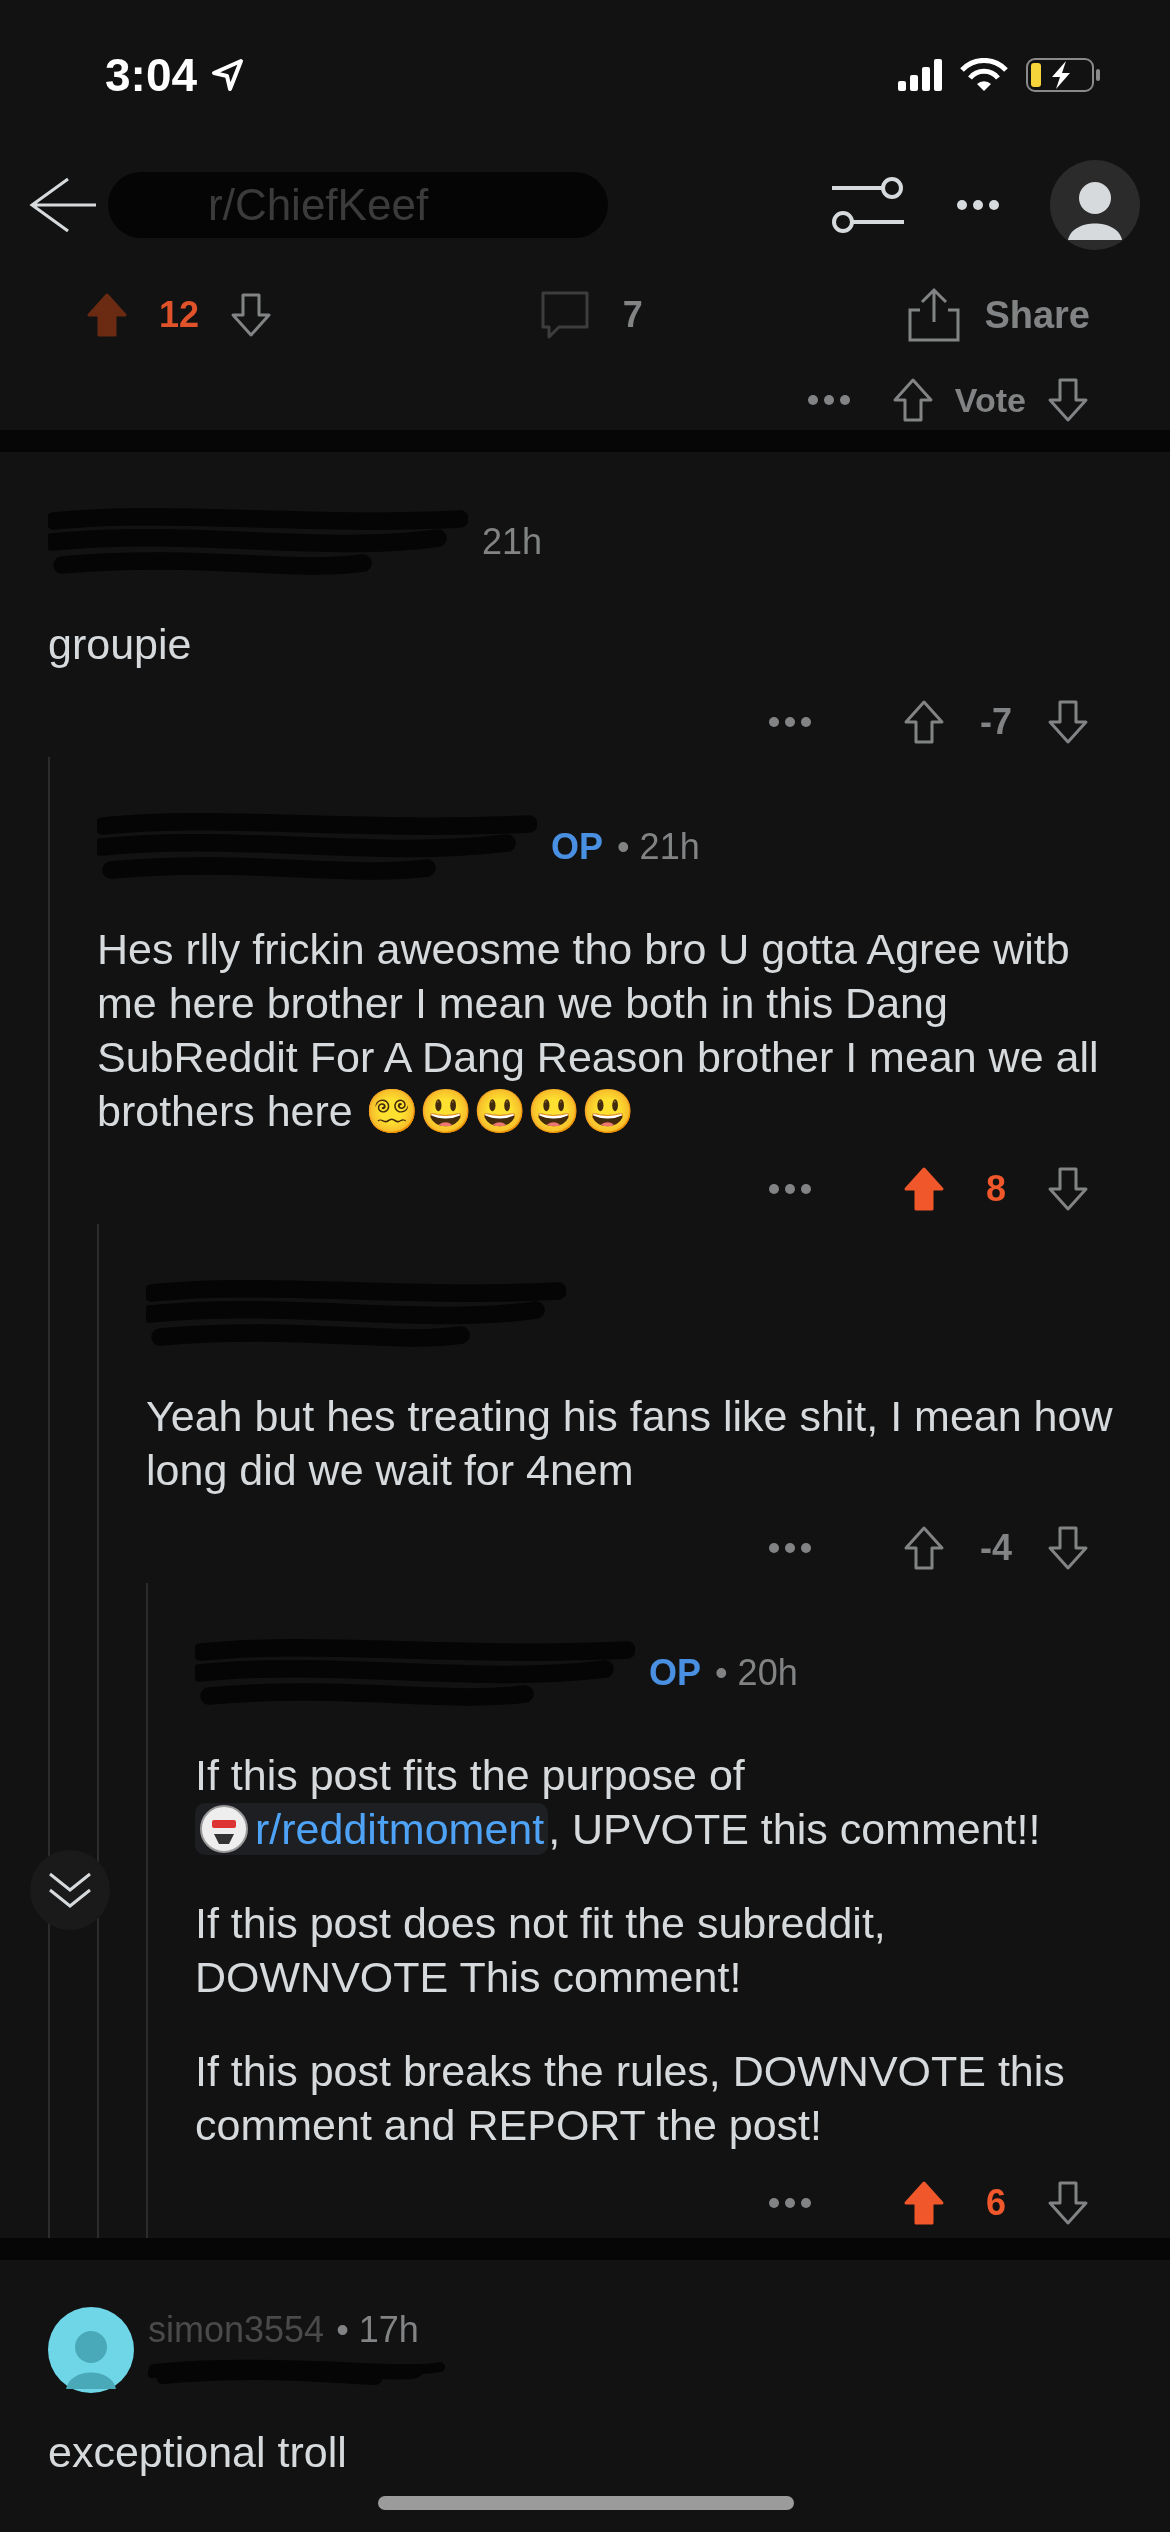  I want to click on signal-icon, so click(920, 75).